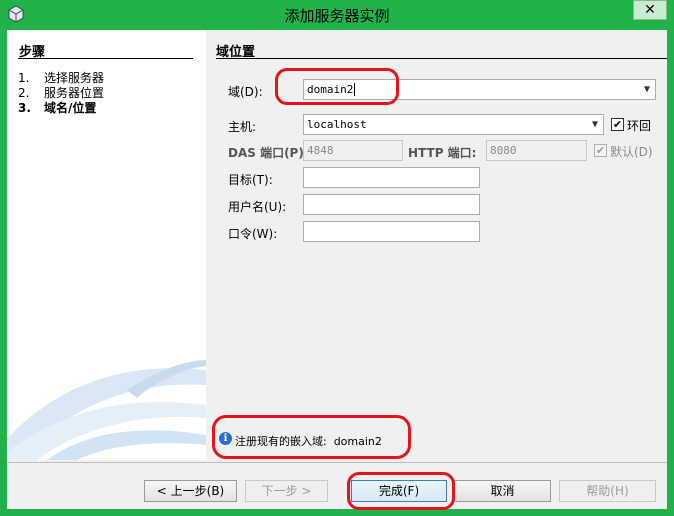 This screenshot has width=674, height=516. Describe the element at coordinates (453, 124) in the screenshot. I see `host-combobox: localhost ▼` at that location.